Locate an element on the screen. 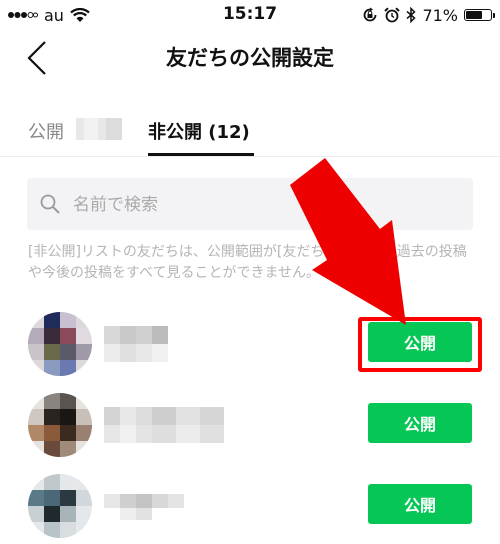  tab-public: 公開 is located at coordinates (46, 131).